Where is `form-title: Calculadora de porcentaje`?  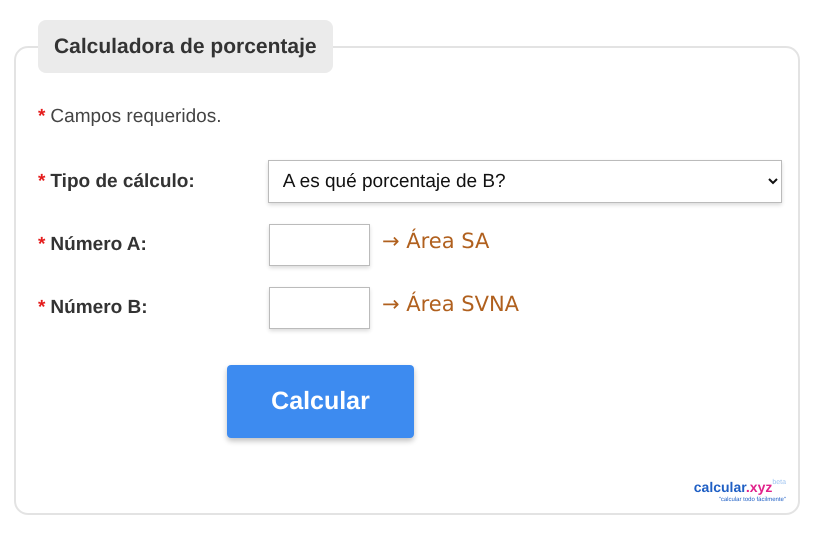 form-title: Calculadora de porcentaje is located at coordinates (185, 46).